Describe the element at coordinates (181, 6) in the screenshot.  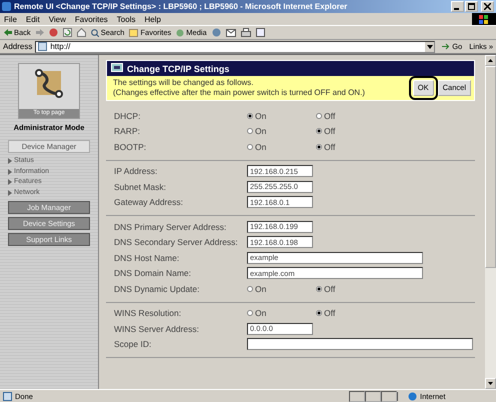
I see `window-title: Remote UI <Change TCP/IP Settings> : LBP5960 ; LBP5960 - Microsoft Internet Explorer` at that location.